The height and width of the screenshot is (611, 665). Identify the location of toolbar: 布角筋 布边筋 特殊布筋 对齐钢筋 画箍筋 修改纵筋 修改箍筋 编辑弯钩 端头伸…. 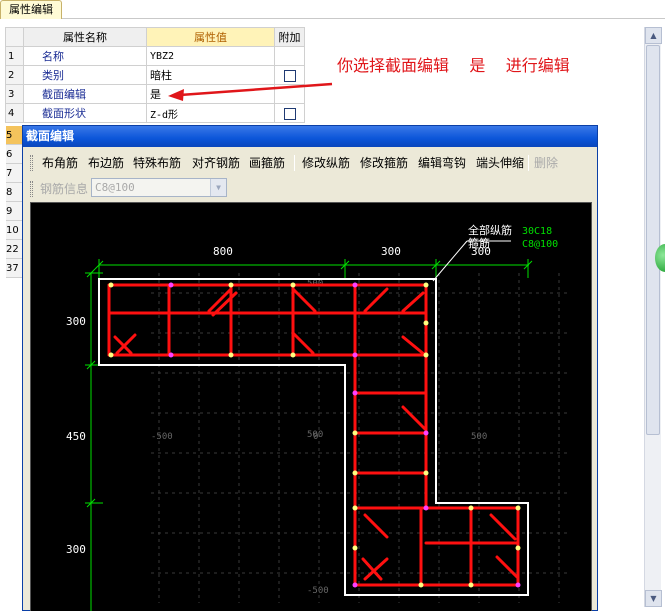
(308, 163).